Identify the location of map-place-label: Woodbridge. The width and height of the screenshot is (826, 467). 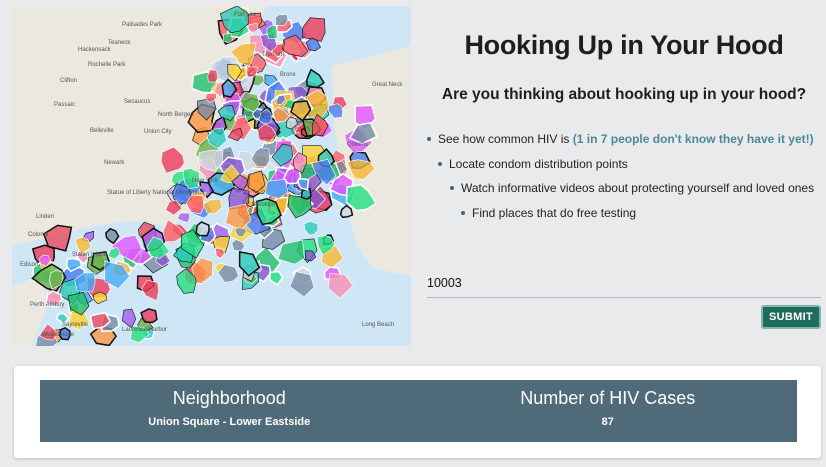
(58, 335).